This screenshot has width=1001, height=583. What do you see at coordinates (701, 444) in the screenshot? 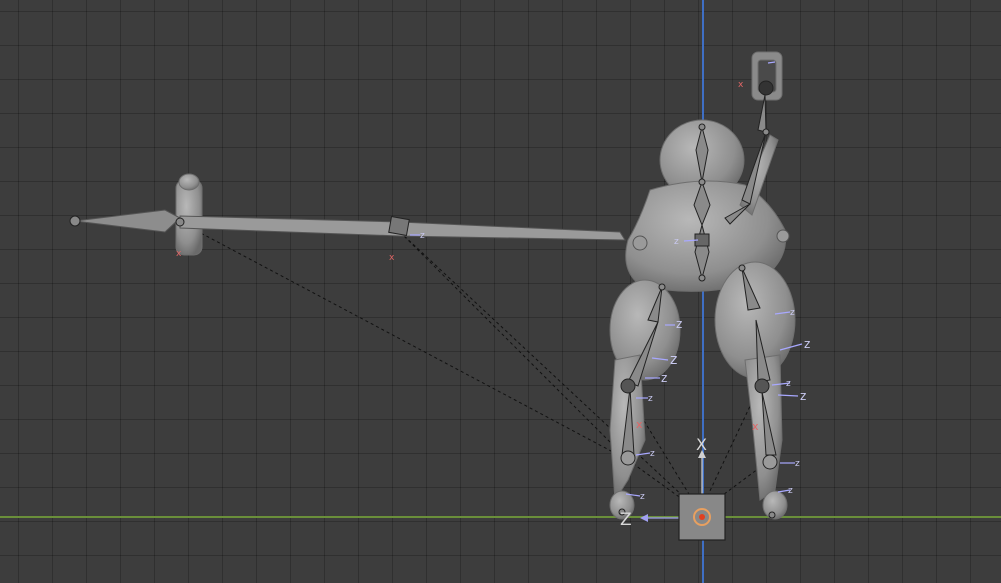
I see `gizmo-x-label: X` at bounding box center [701, 444].